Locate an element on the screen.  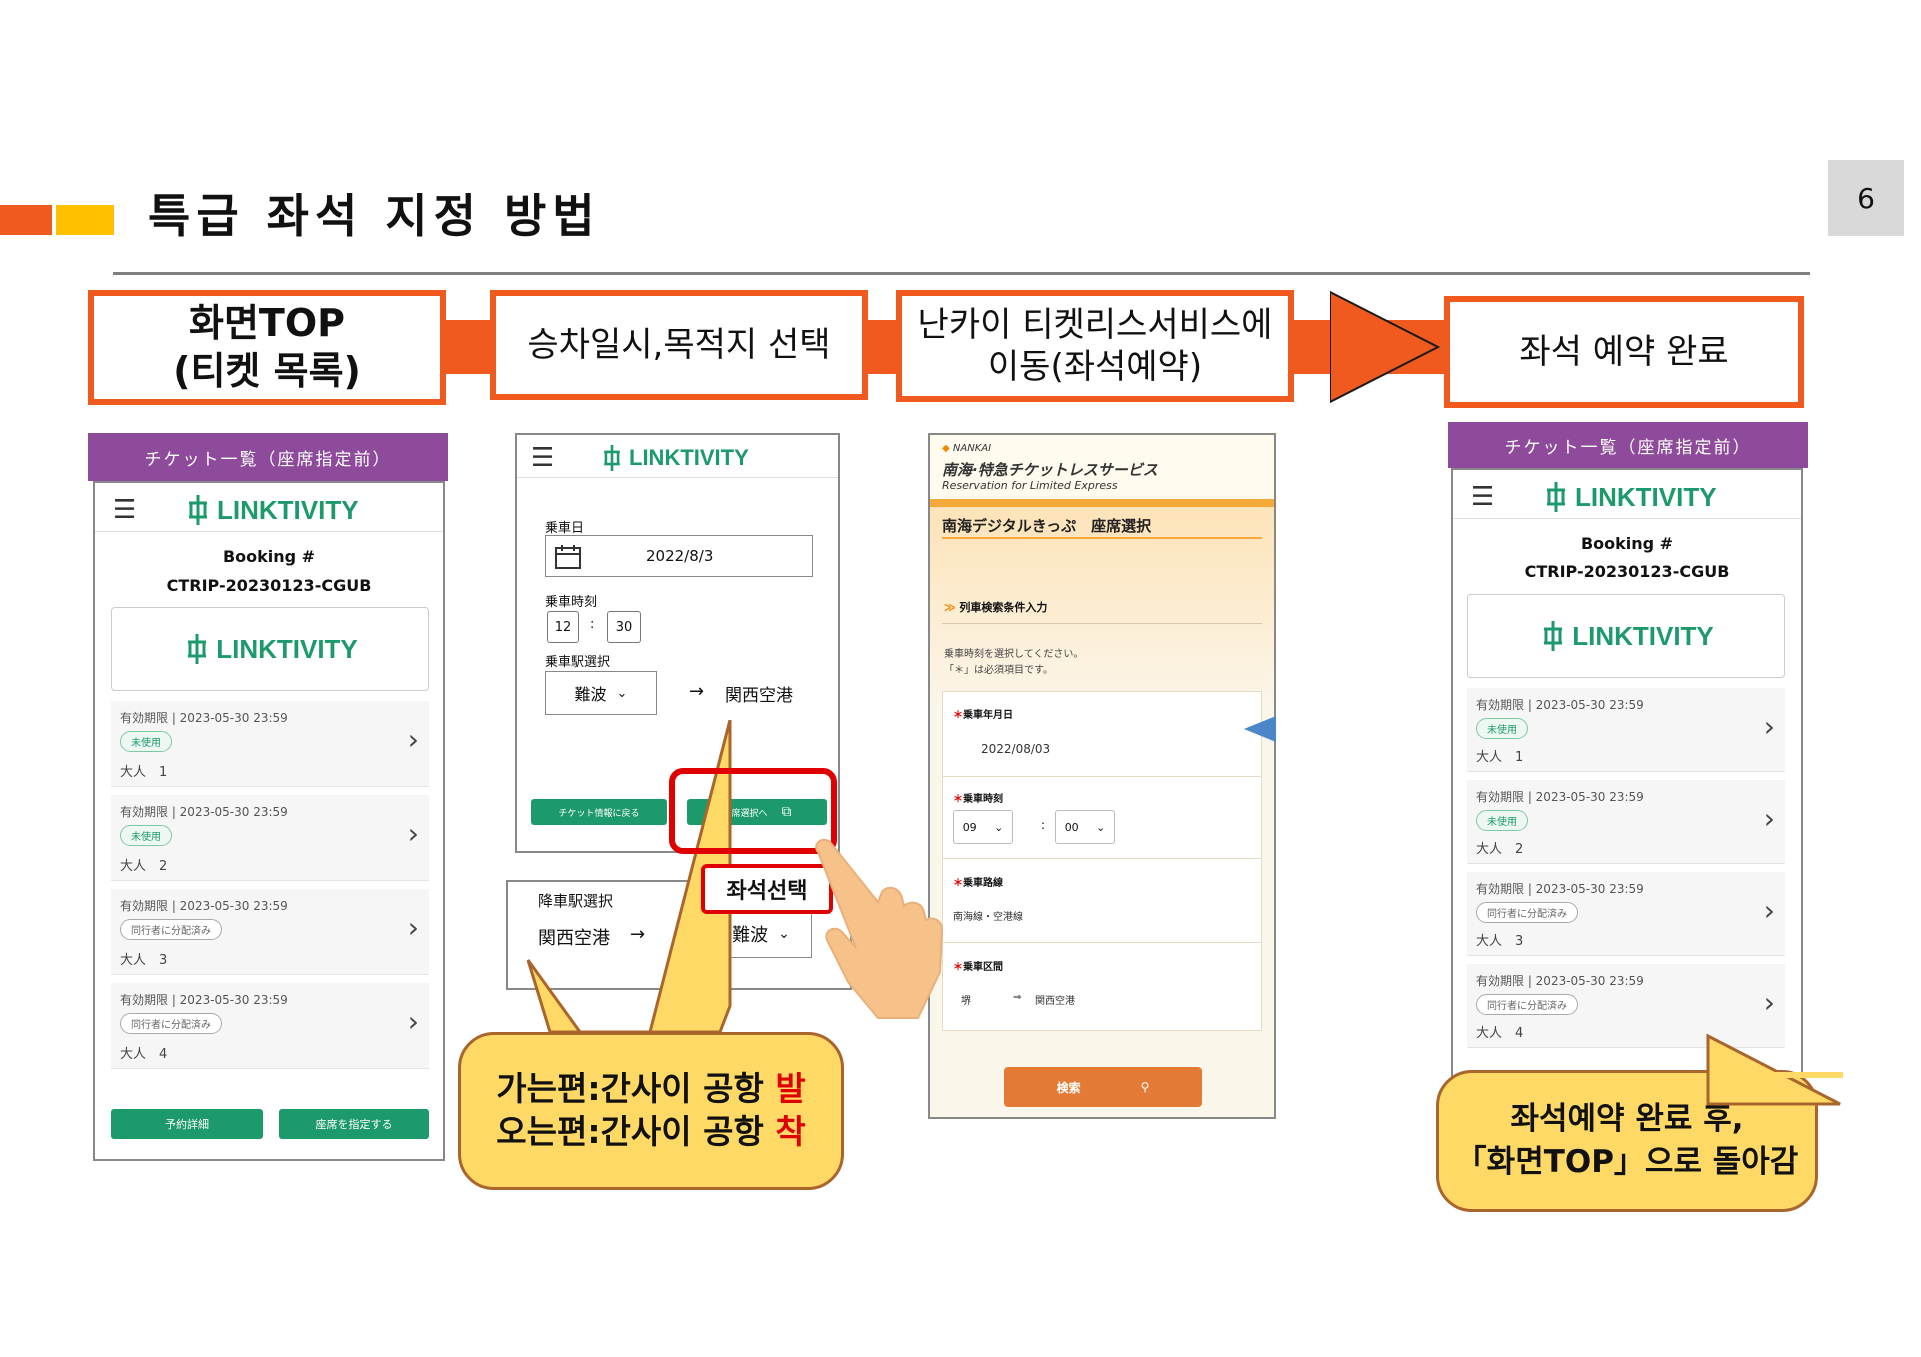
ticket-list-banner-after: チケット一覧（座席指定前） is located at coordinates (1628, 445).